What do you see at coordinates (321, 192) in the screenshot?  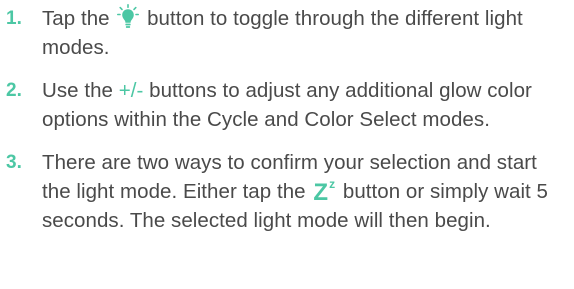 I see `zz-icon-main: Z` at bounding box center [321, 192].